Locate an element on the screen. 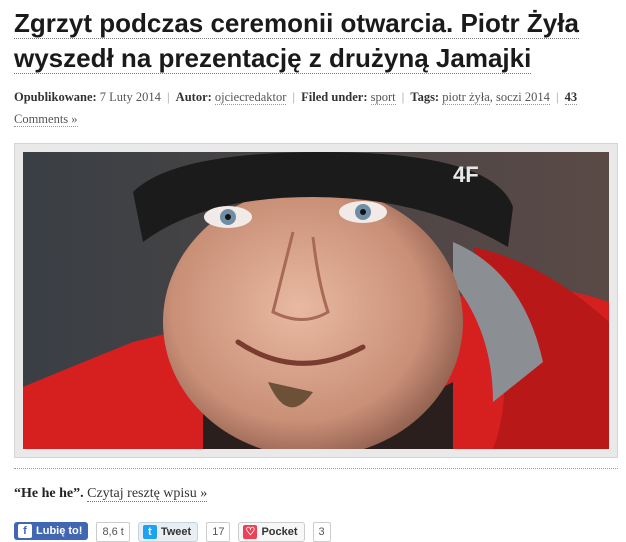 This screenshot has width=626, height=542. facebook-like-button: f Lubię to! is located at coordinates (51, 531).